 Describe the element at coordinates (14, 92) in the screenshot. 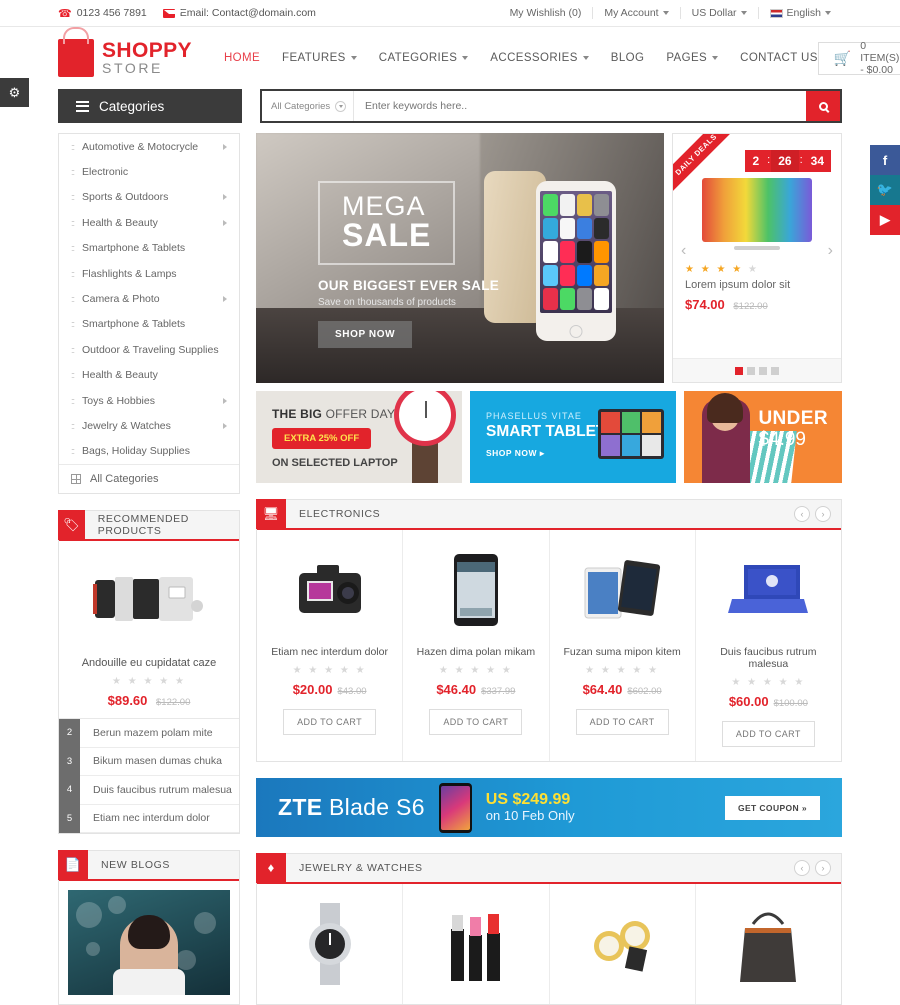

I see `settings-gear-button: ⚙` at that location.